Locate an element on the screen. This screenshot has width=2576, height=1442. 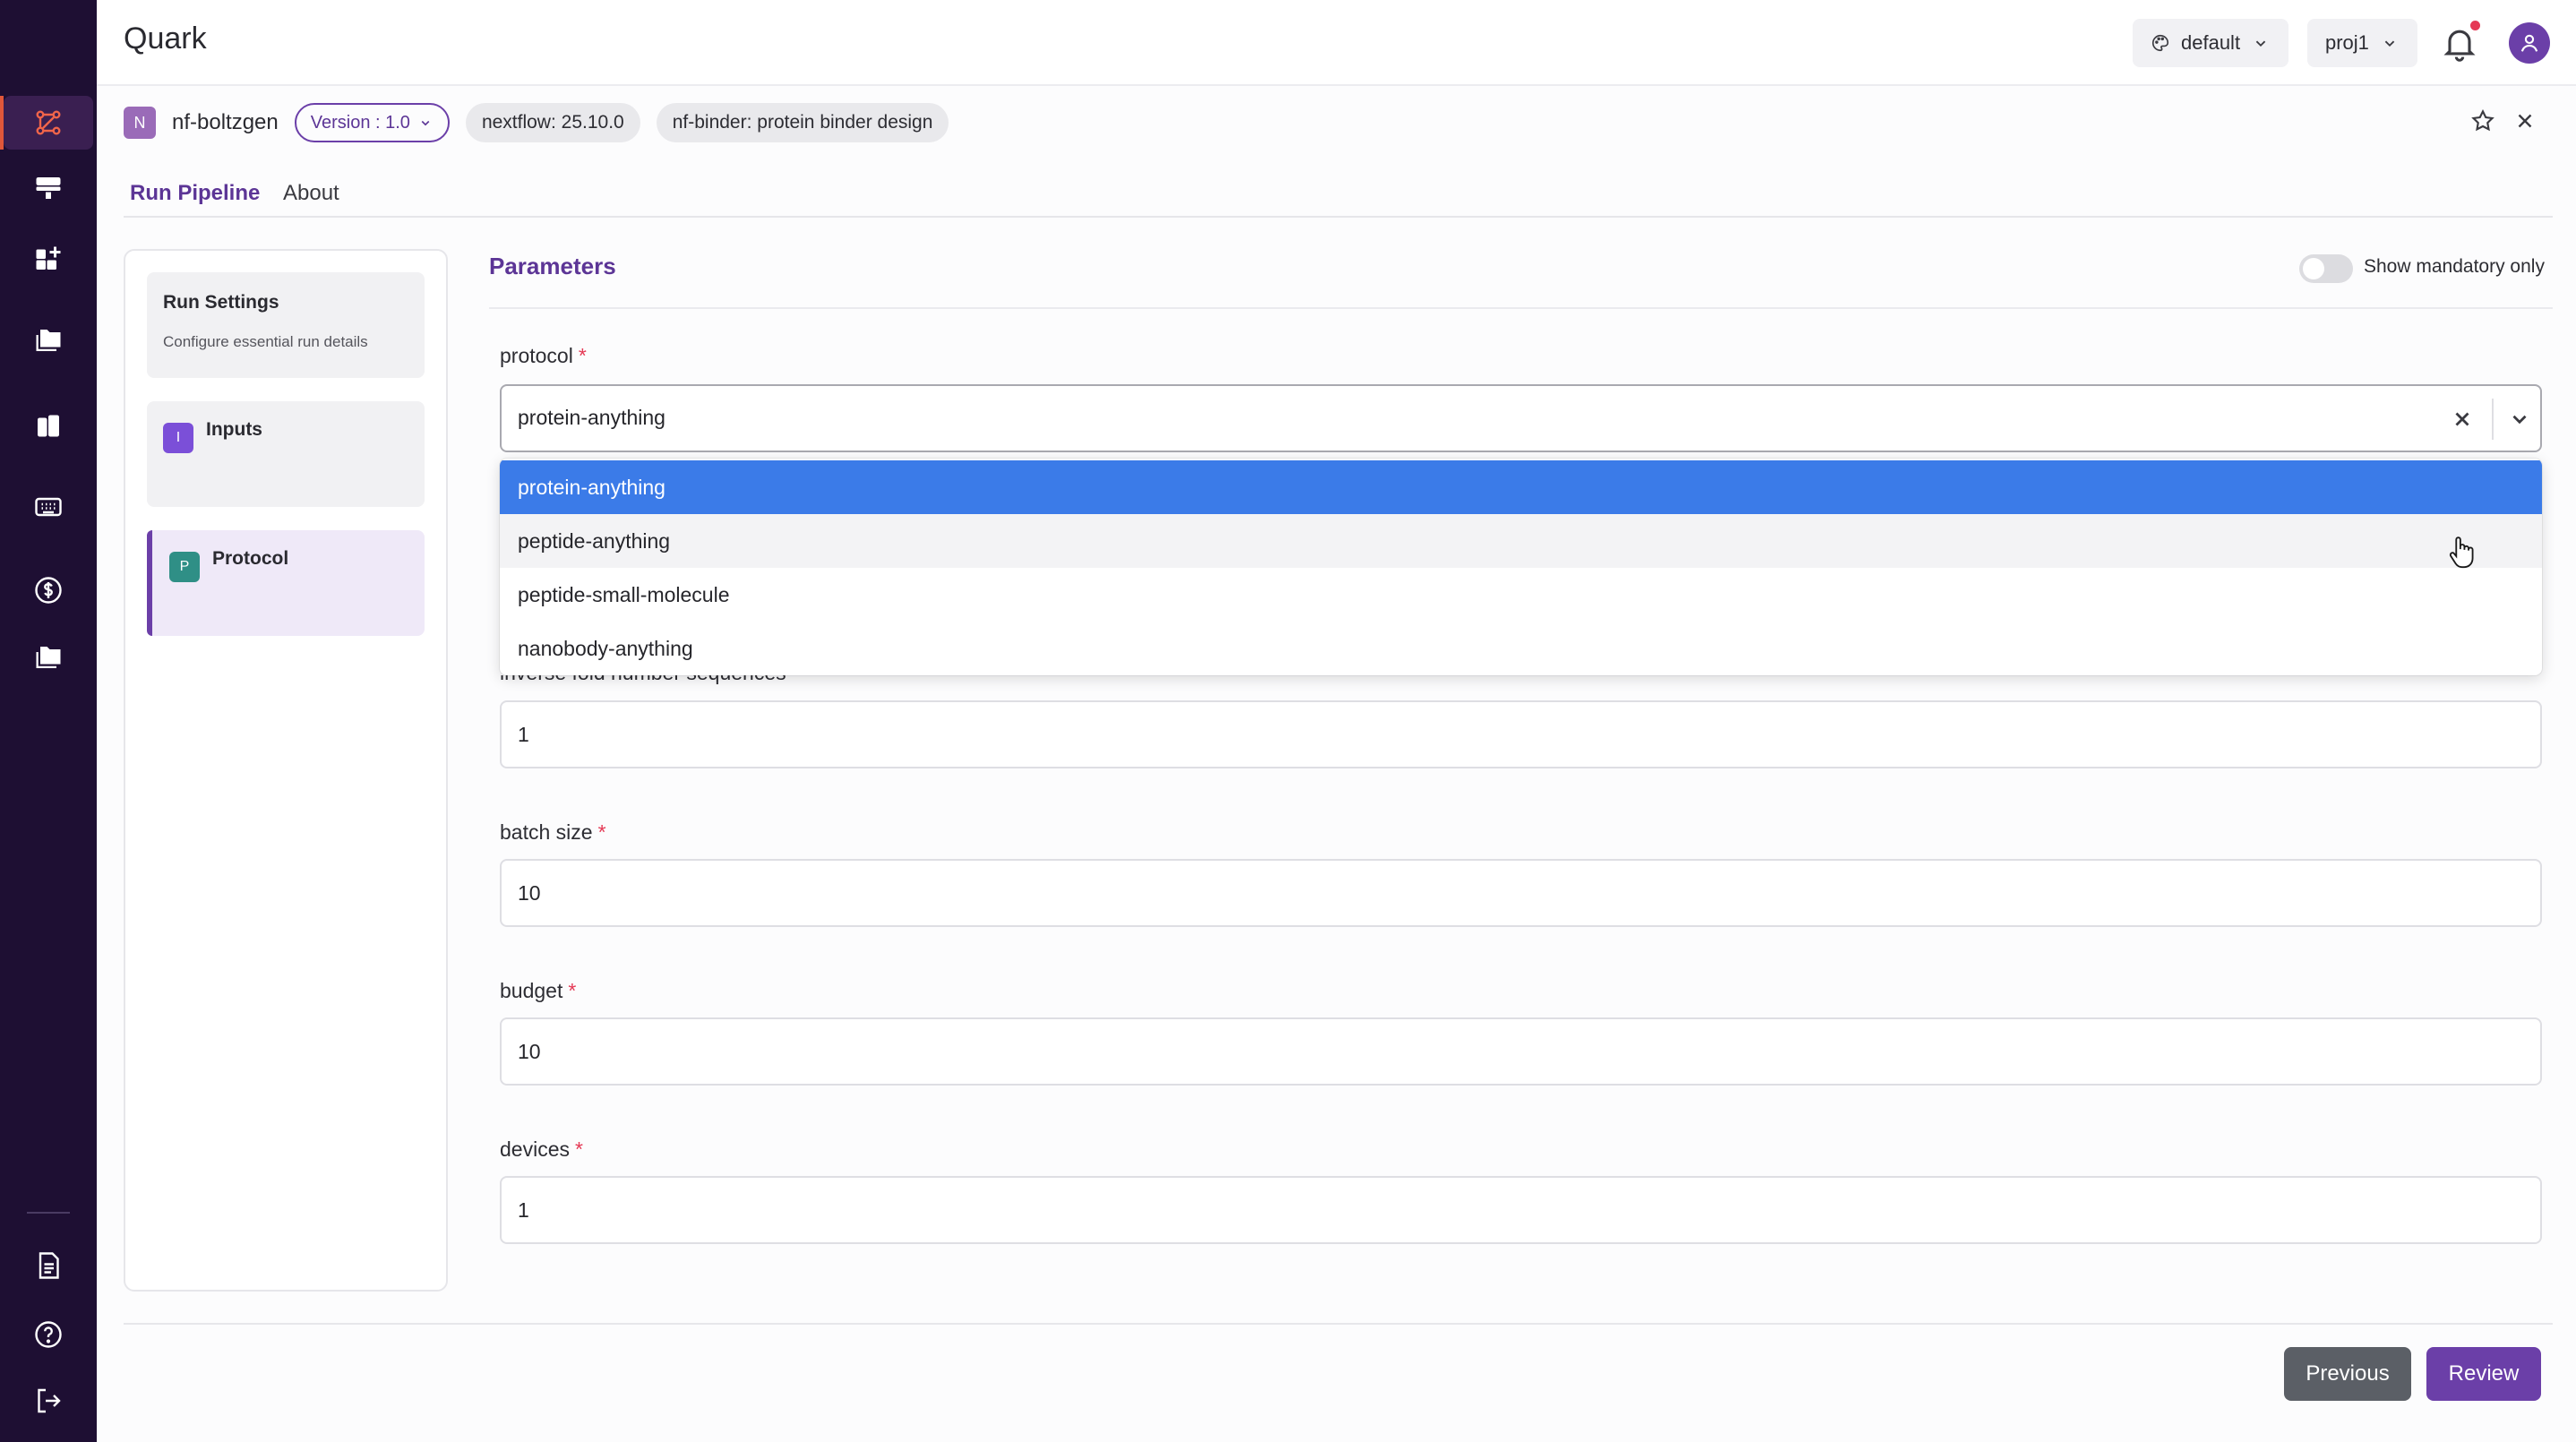
footer-divider is located at coordinates (1338, 1324).